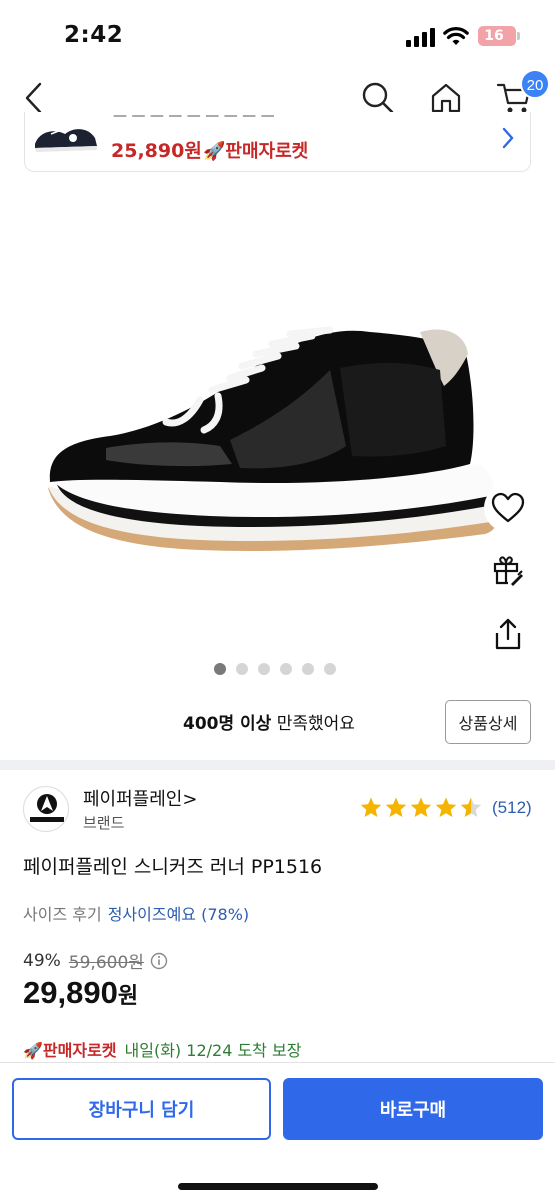 This screenshot has height=1200, width=555. I want to click on brand-logo, so click(46, 809).